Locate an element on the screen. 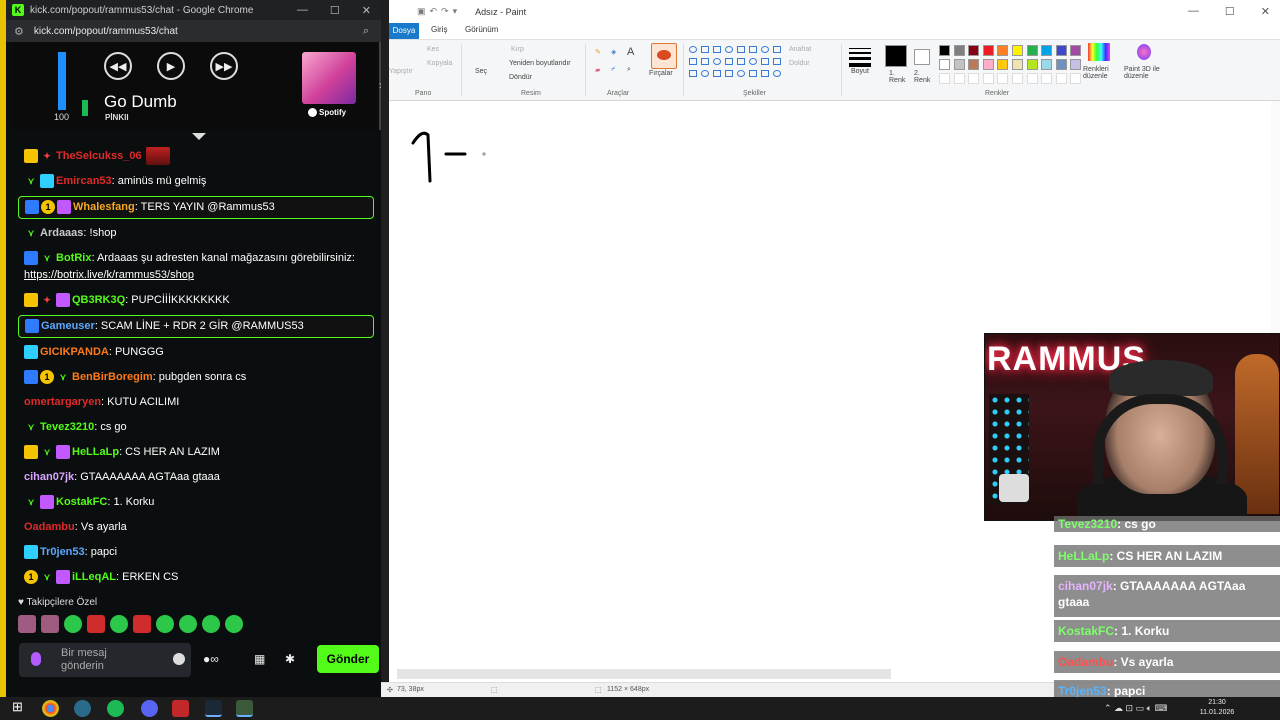  tab-home: Giriş is located at coordinates (439, 29).